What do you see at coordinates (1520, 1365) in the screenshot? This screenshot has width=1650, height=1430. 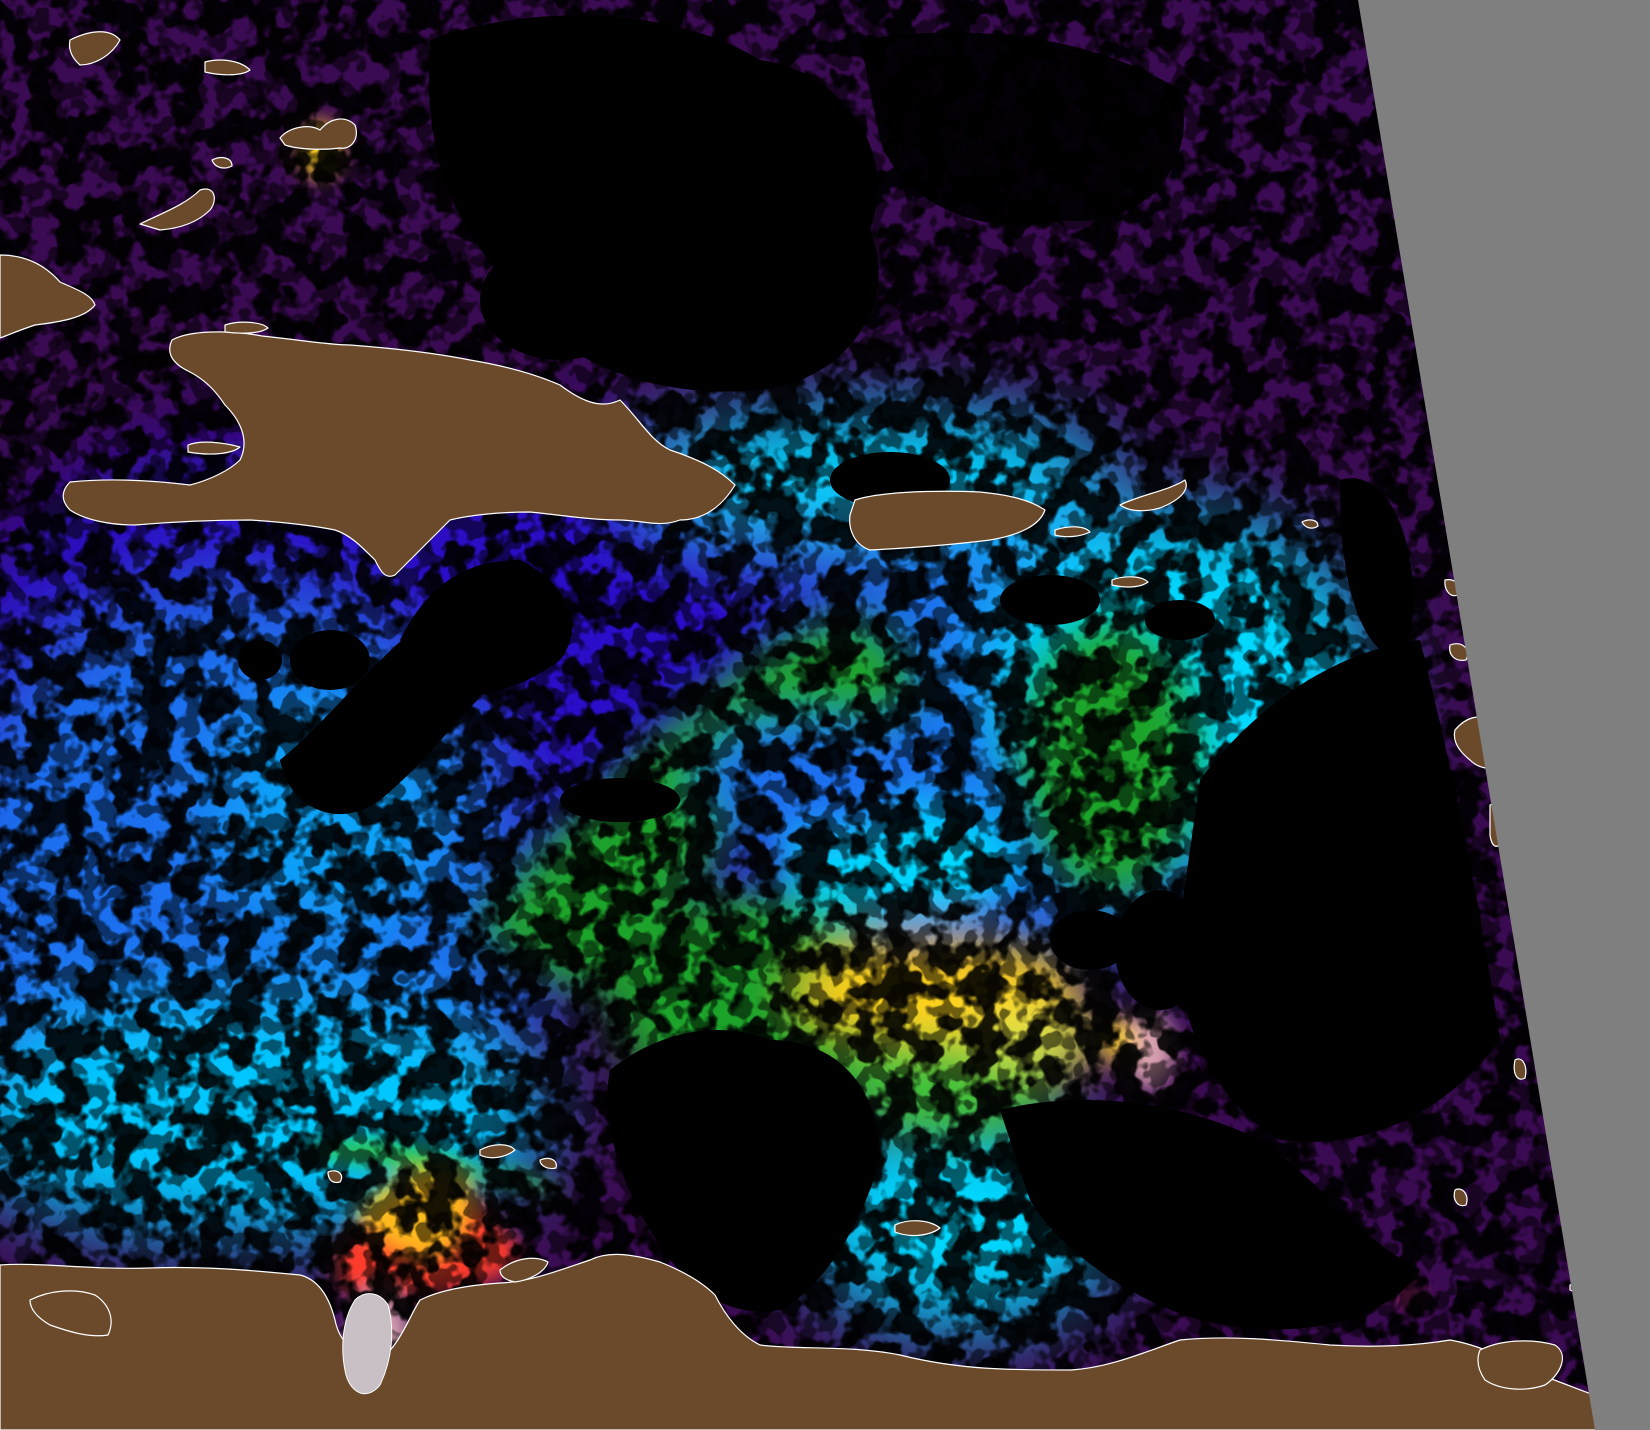 I see `land-trinidad` at bounding box center [1520, 1365].